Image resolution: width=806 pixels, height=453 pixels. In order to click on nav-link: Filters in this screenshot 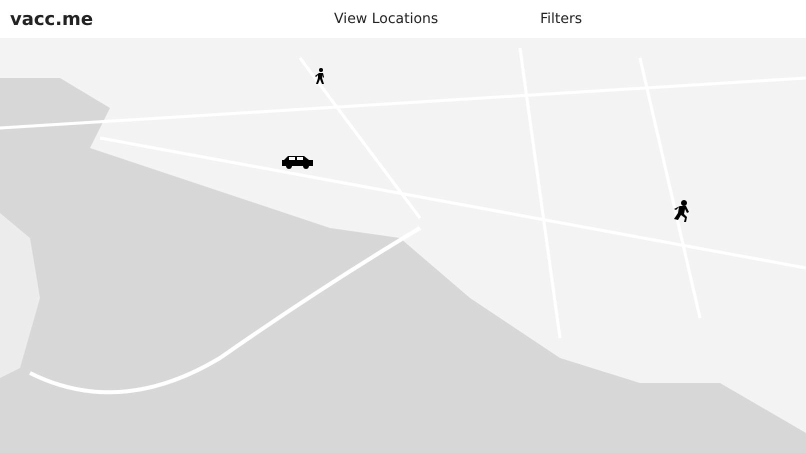, I will do `click(561, 19)`.